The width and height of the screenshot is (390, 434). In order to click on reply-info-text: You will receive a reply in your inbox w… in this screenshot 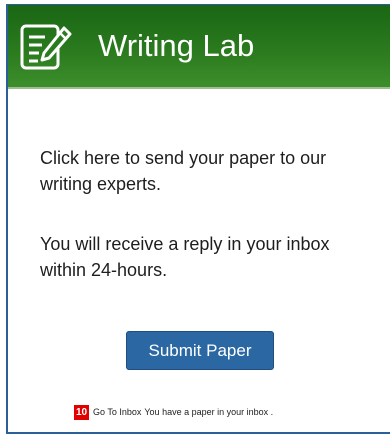, I will do `click(185, 257)`.